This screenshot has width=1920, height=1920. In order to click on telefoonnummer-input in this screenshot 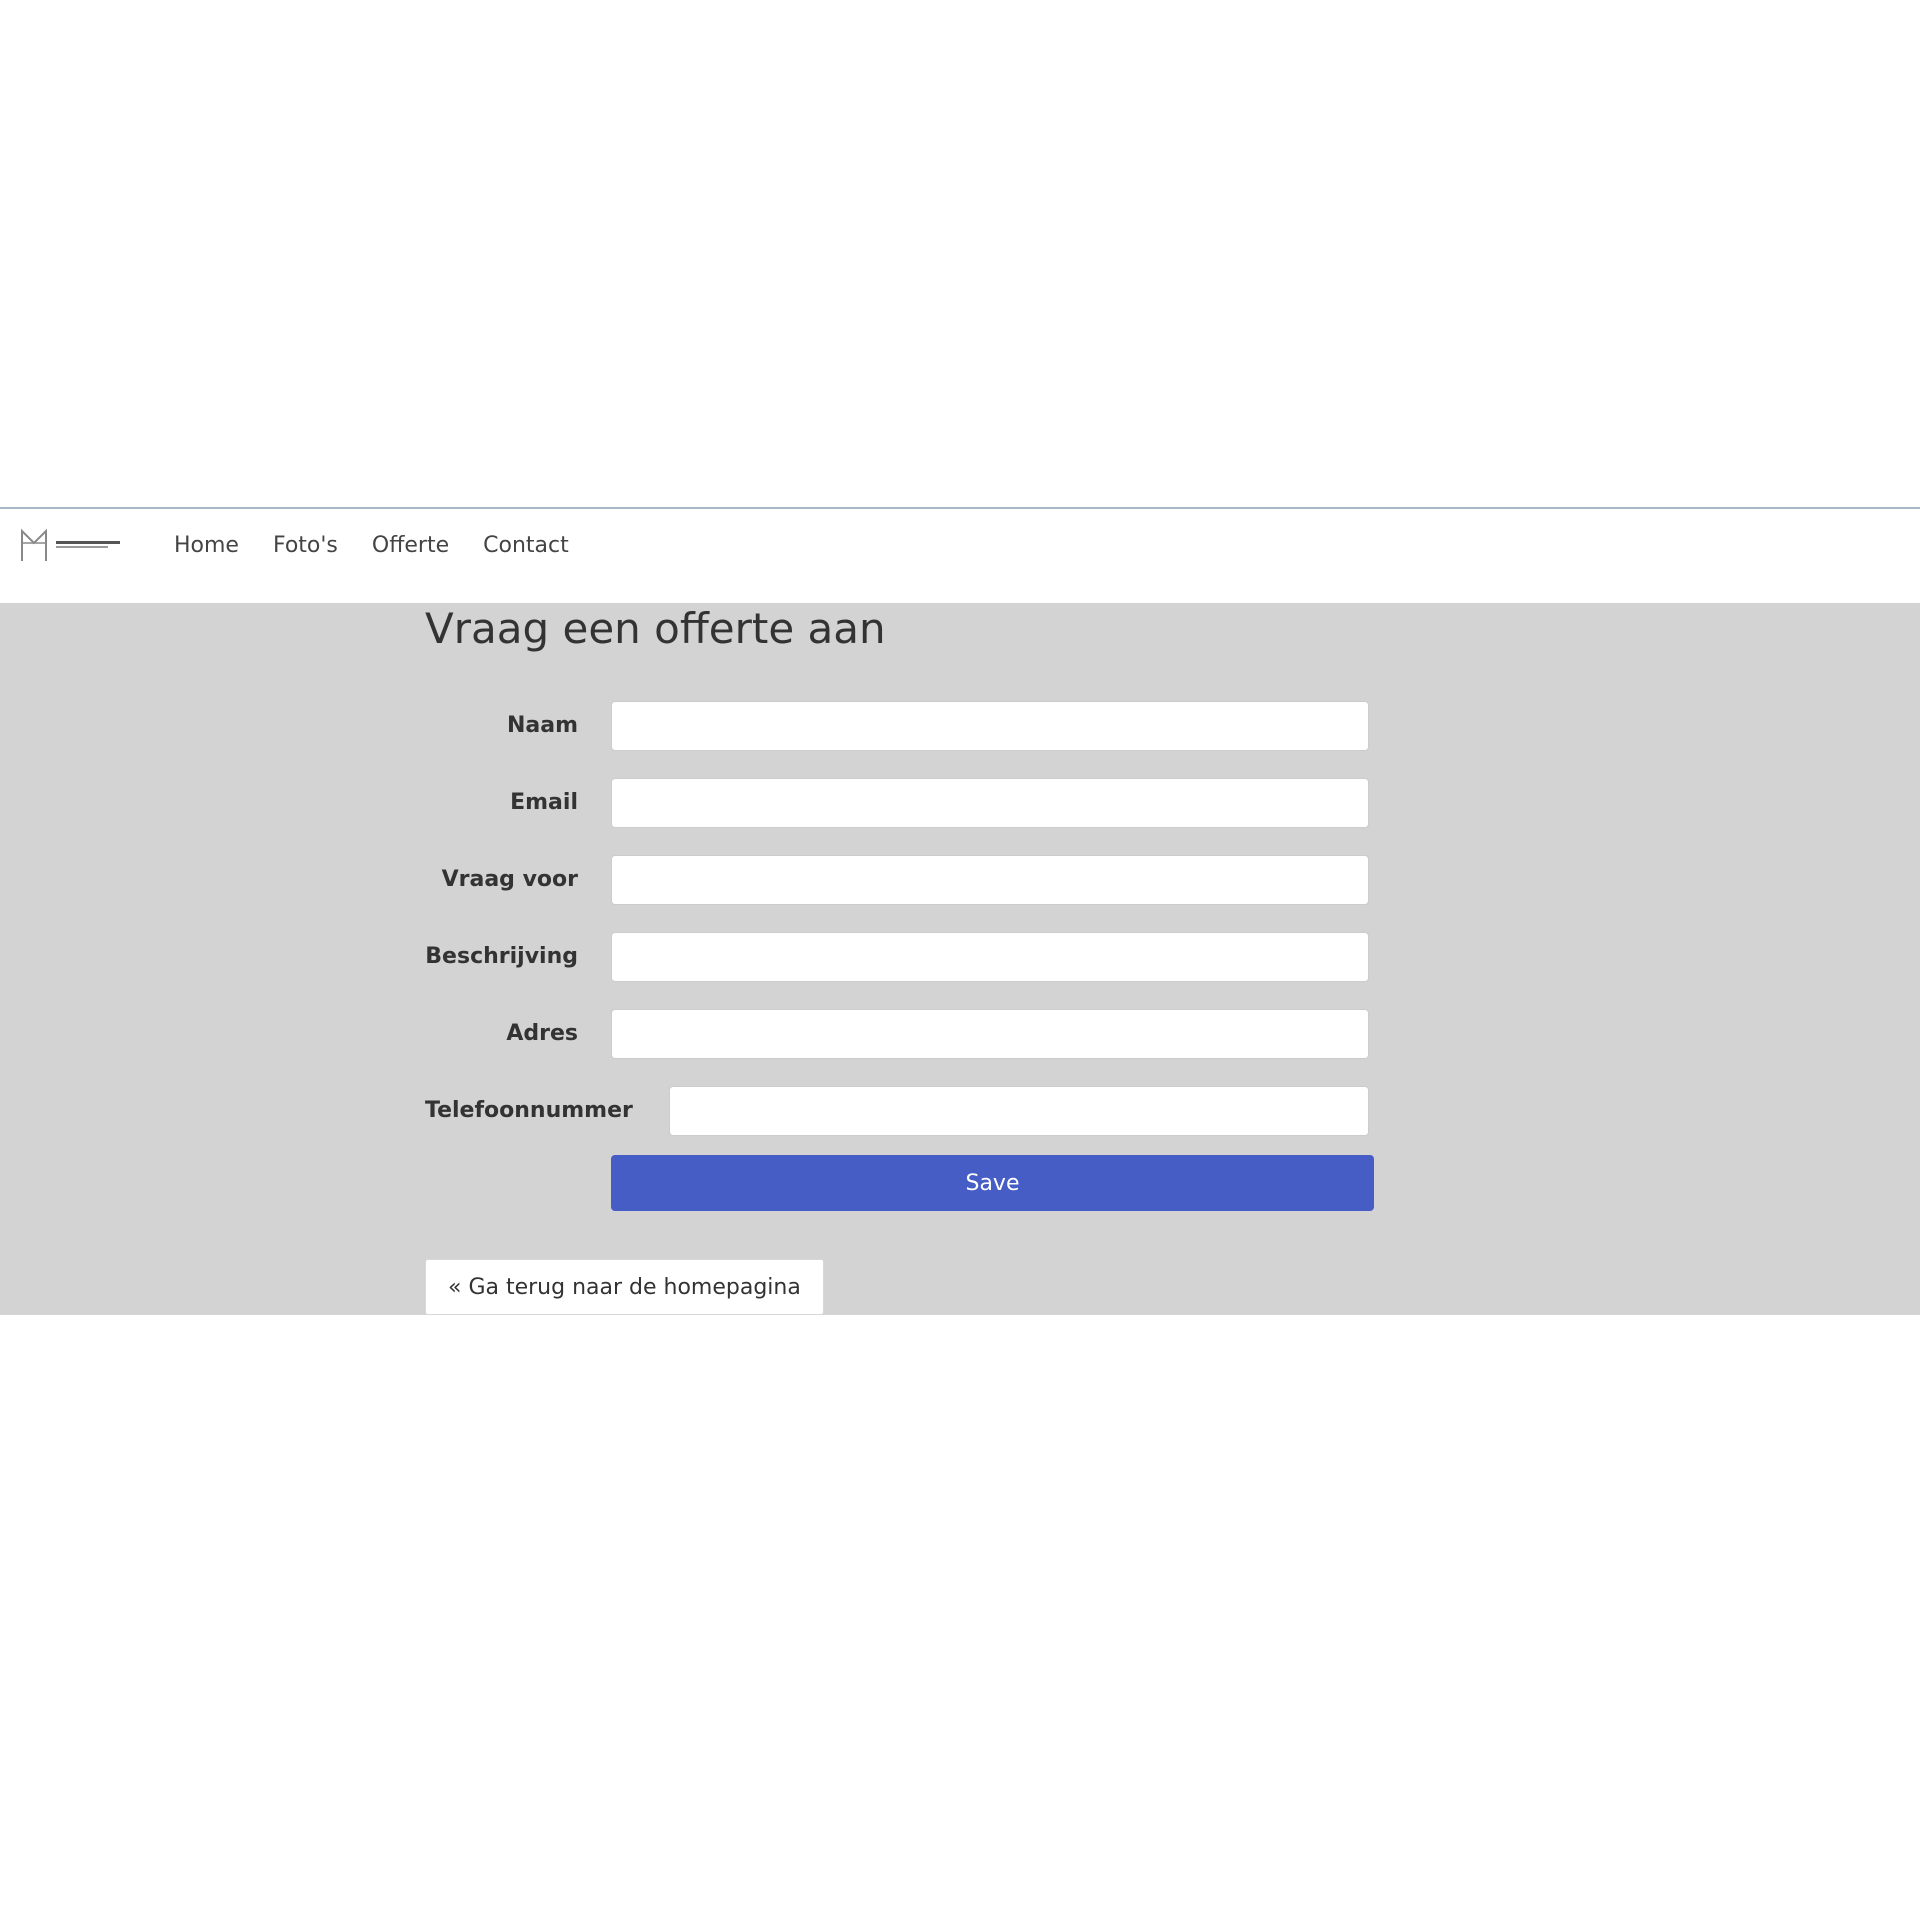, I will do `click(1019, 1110)`.